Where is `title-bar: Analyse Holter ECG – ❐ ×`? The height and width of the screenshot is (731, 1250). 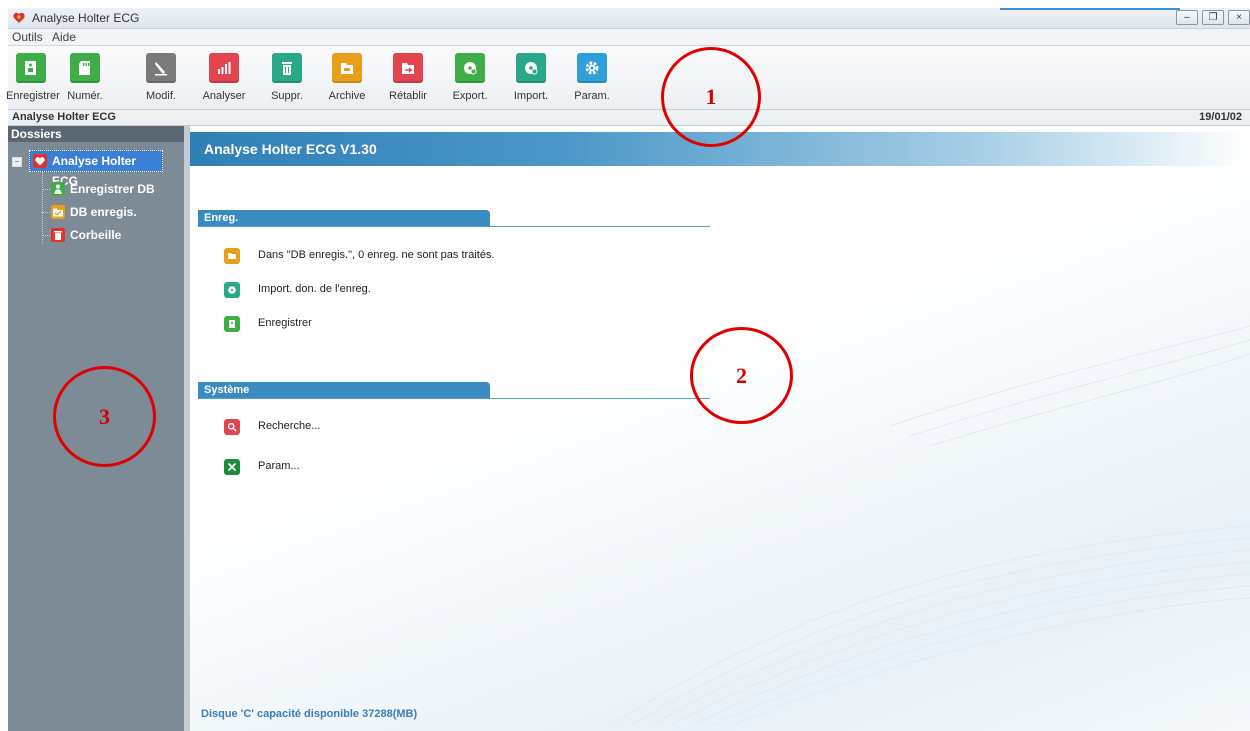 title-bar: Analyse Holter ECG – ❐ × is located at coordinates (629, 18).